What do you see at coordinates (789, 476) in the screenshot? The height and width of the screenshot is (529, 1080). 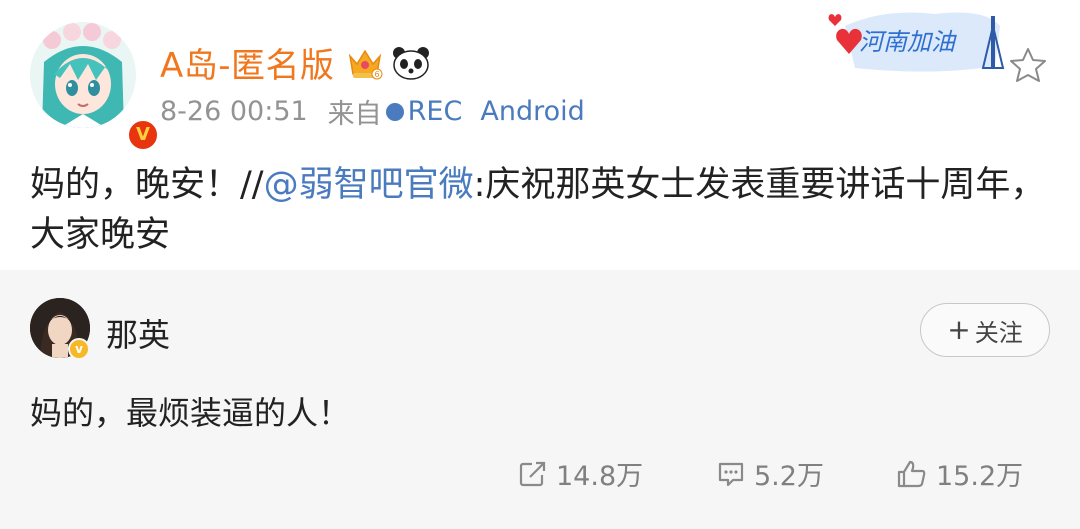 I see `comment-count: 5.2万` at bounding box center [789, 476].